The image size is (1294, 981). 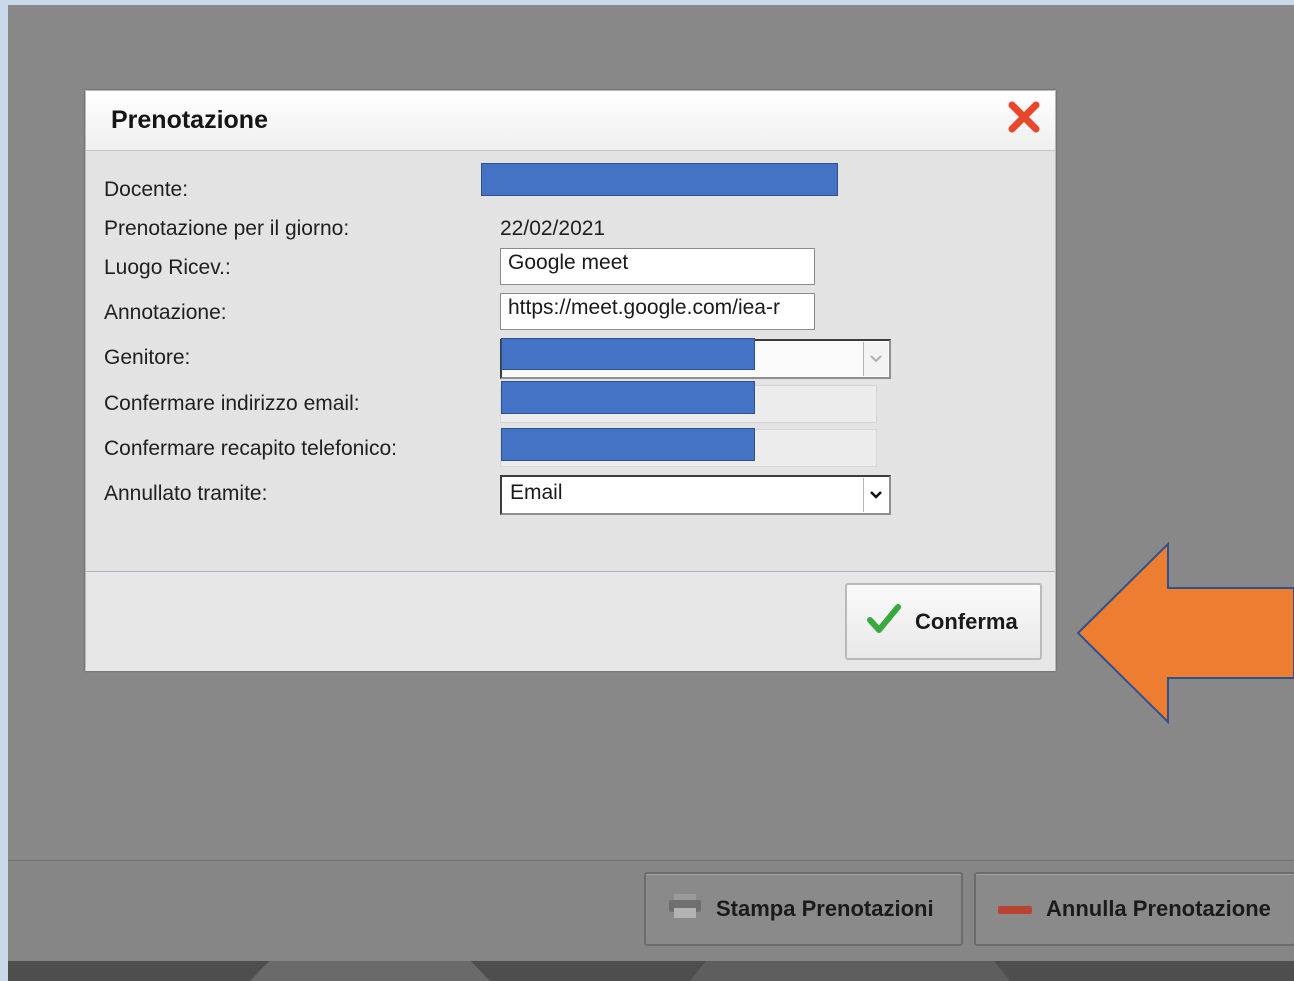 I want to click on dialog-header: Prenotazione, so click(x=570, y=121).